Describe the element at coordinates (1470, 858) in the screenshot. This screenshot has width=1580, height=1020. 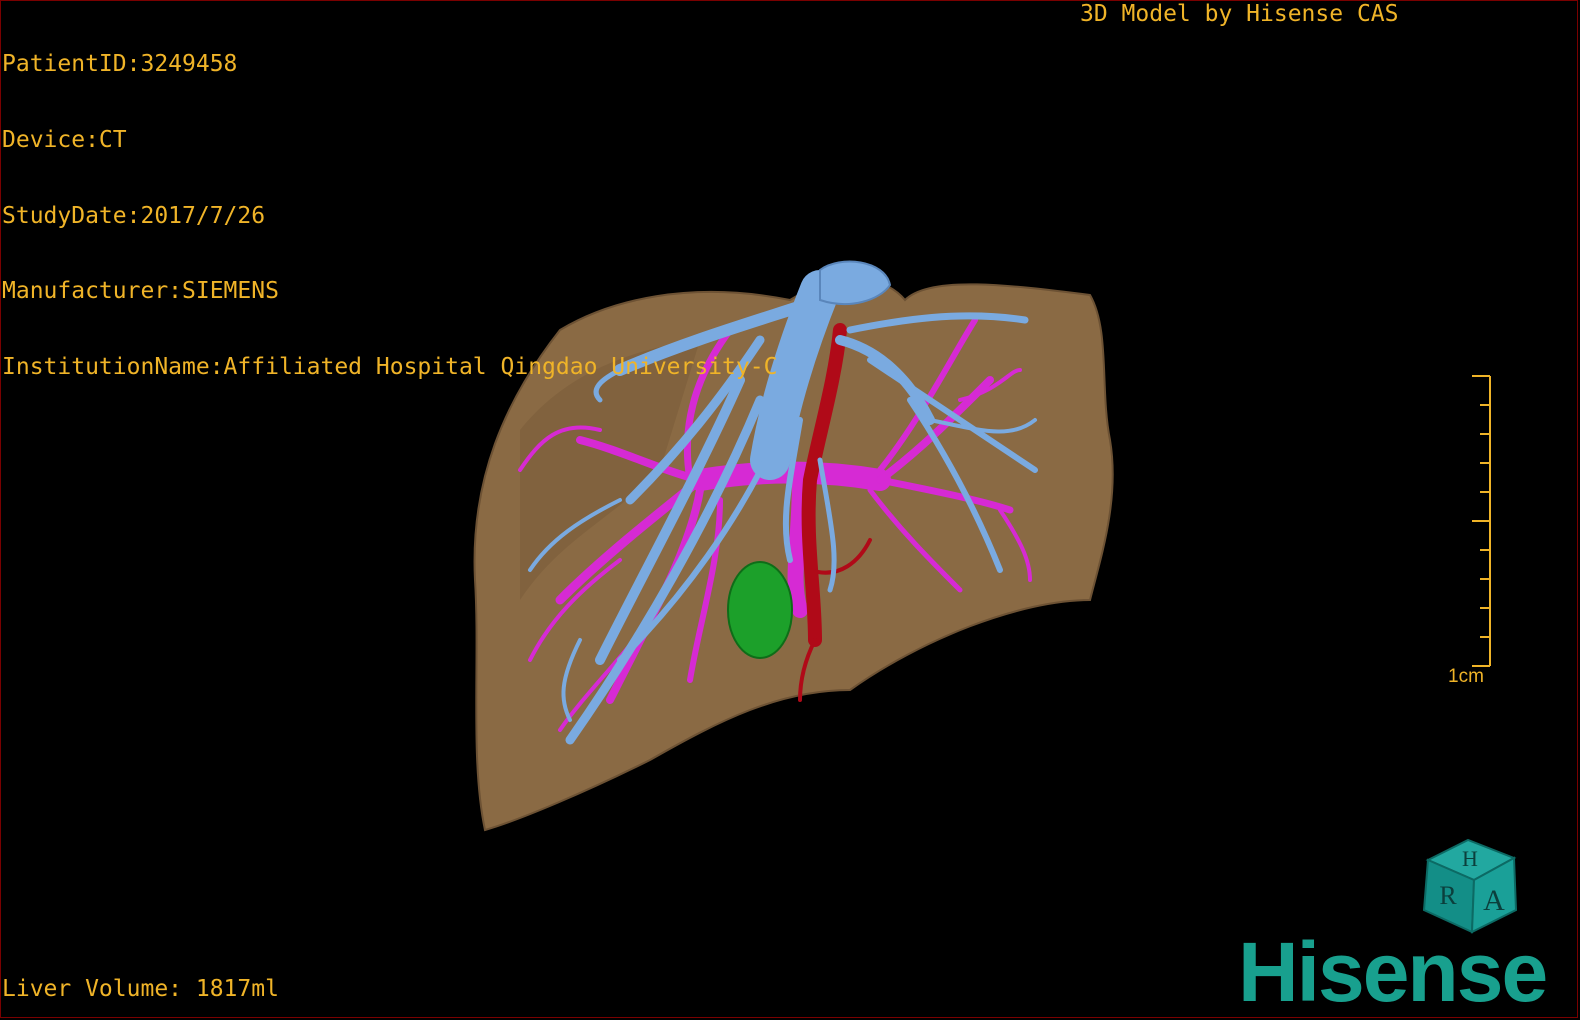
I see `cube-face-top: H` at that location.